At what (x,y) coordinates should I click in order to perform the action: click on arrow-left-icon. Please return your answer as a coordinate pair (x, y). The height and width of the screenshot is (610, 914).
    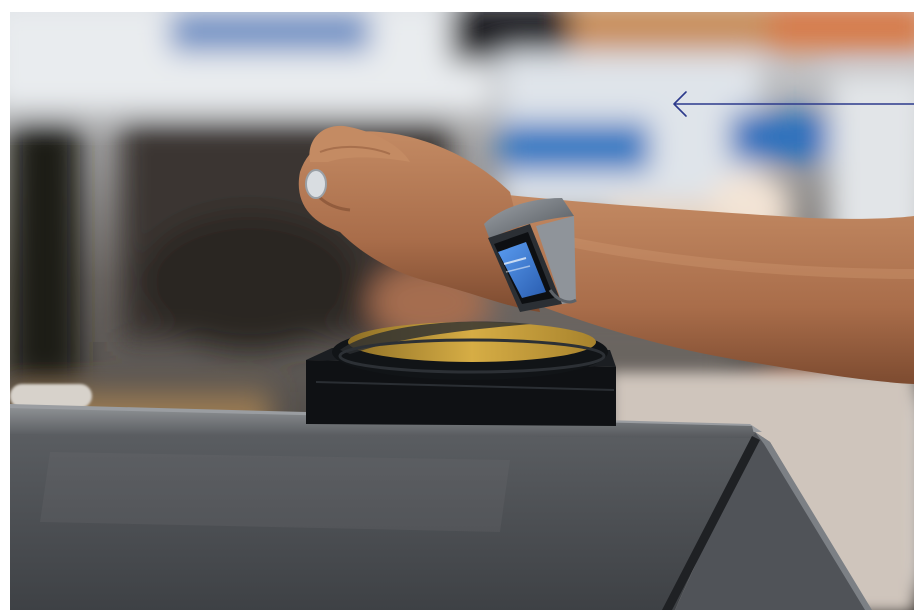
    Looking at the image, I should click on (793, 104).